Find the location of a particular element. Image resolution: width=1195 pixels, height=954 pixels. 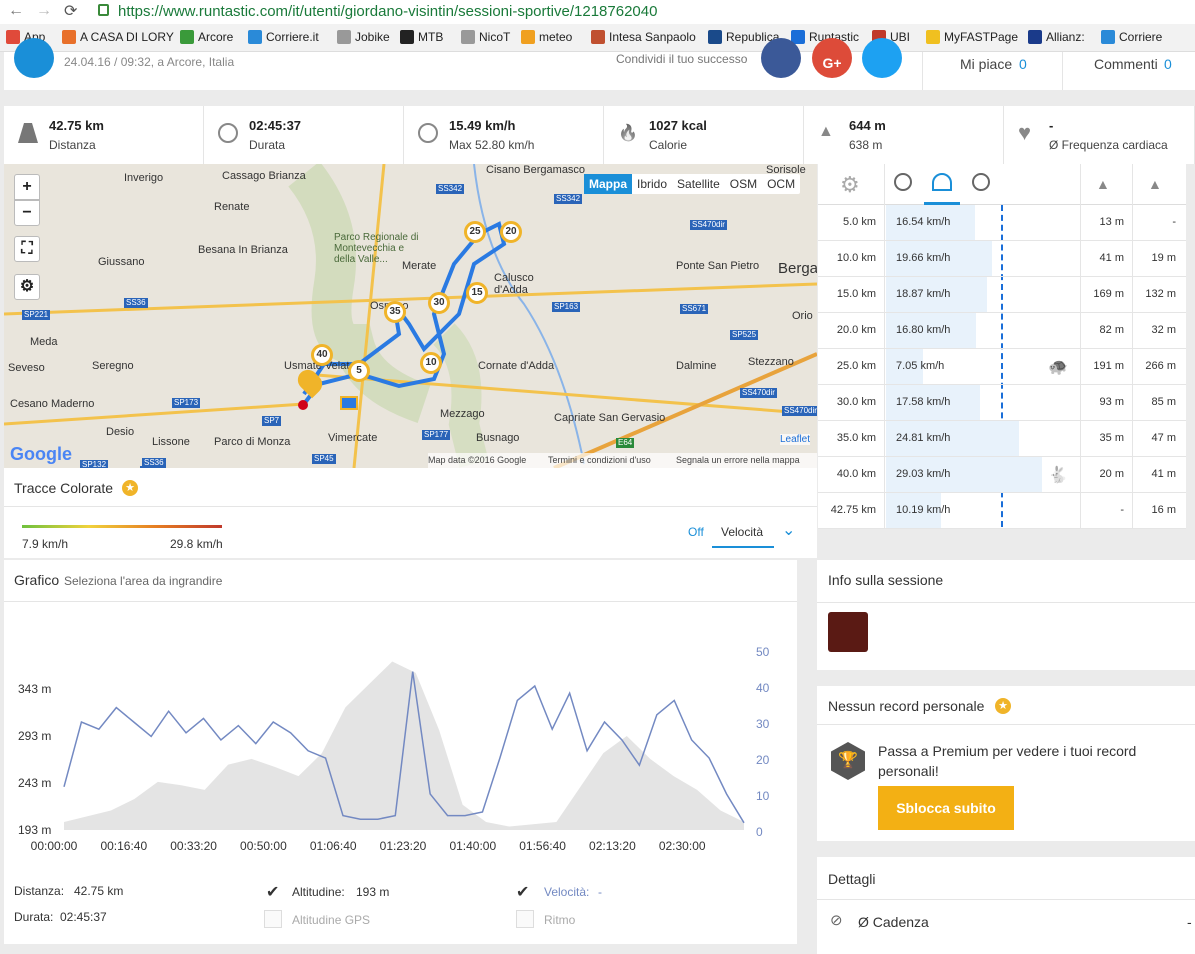

stat-label: Ø Frequenza cardiaca is located at coordinates (1108, 145).